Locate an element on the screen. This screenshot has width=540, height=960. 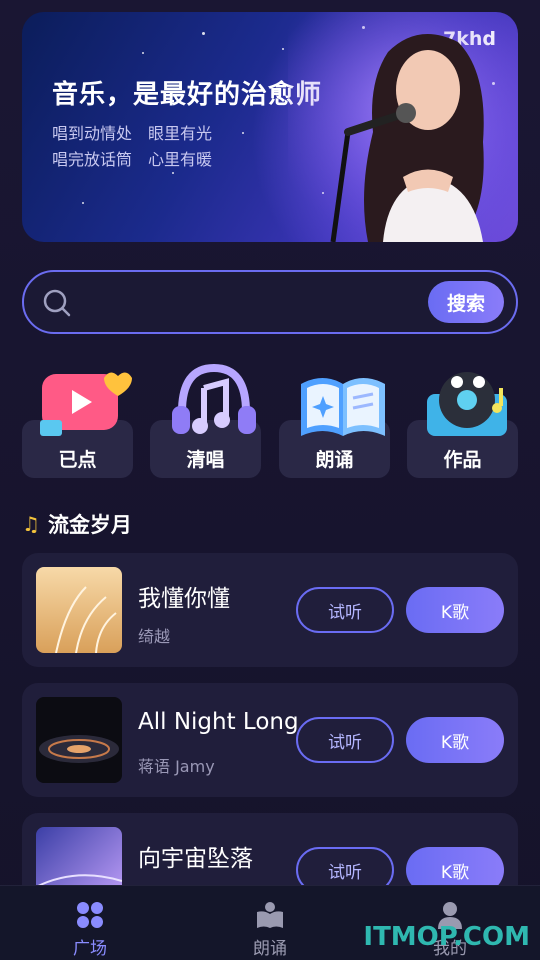
search-input is located at coordinates (256, 302).